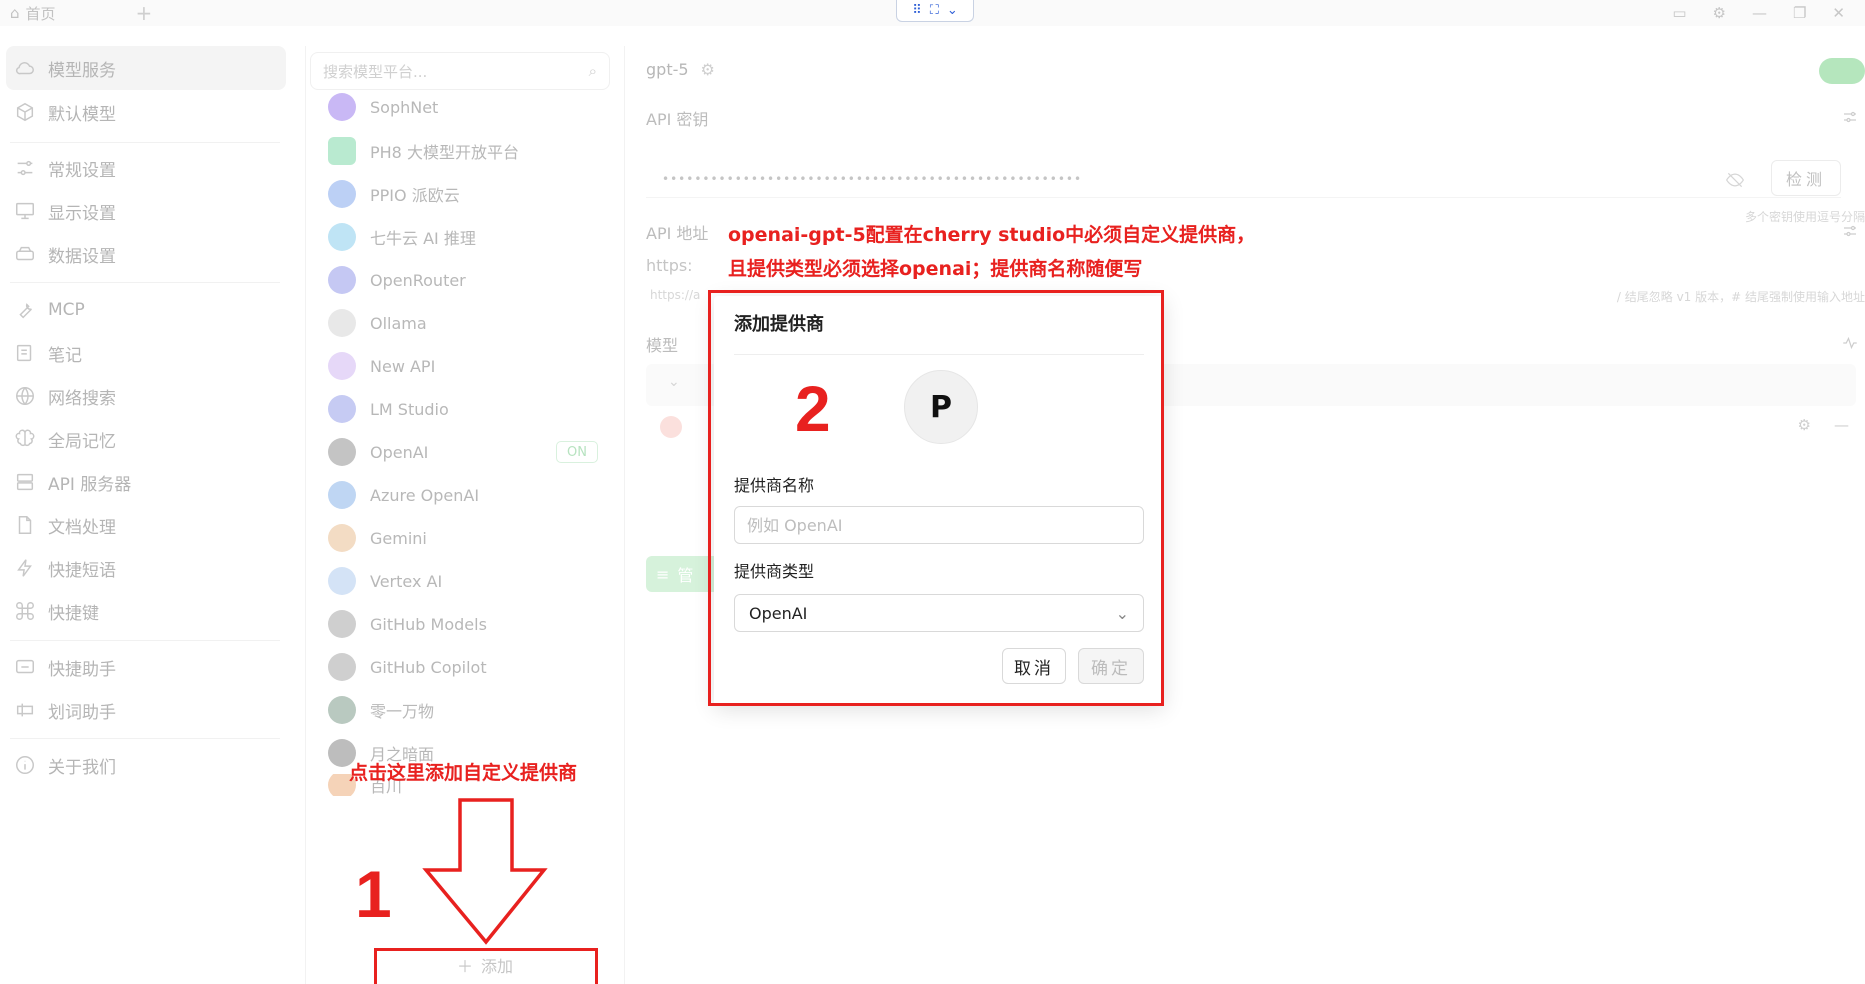 This screenshot has width=1865, height=984. Describe the element at coordinates (463, 773) in the screenshot. I see `annotation-add-note: 点击这里添加自定义提供商` at that location.